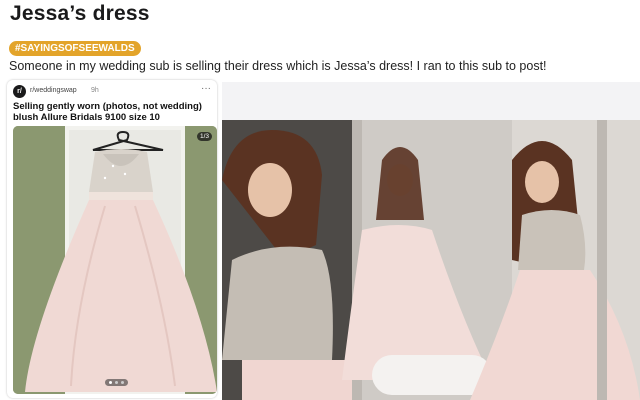 This screenshot has width=640, height=400. What do you see at coordinates (95, 90) in the screenshot?
I see `post-time: 9h` at bounding box center [95, 90].